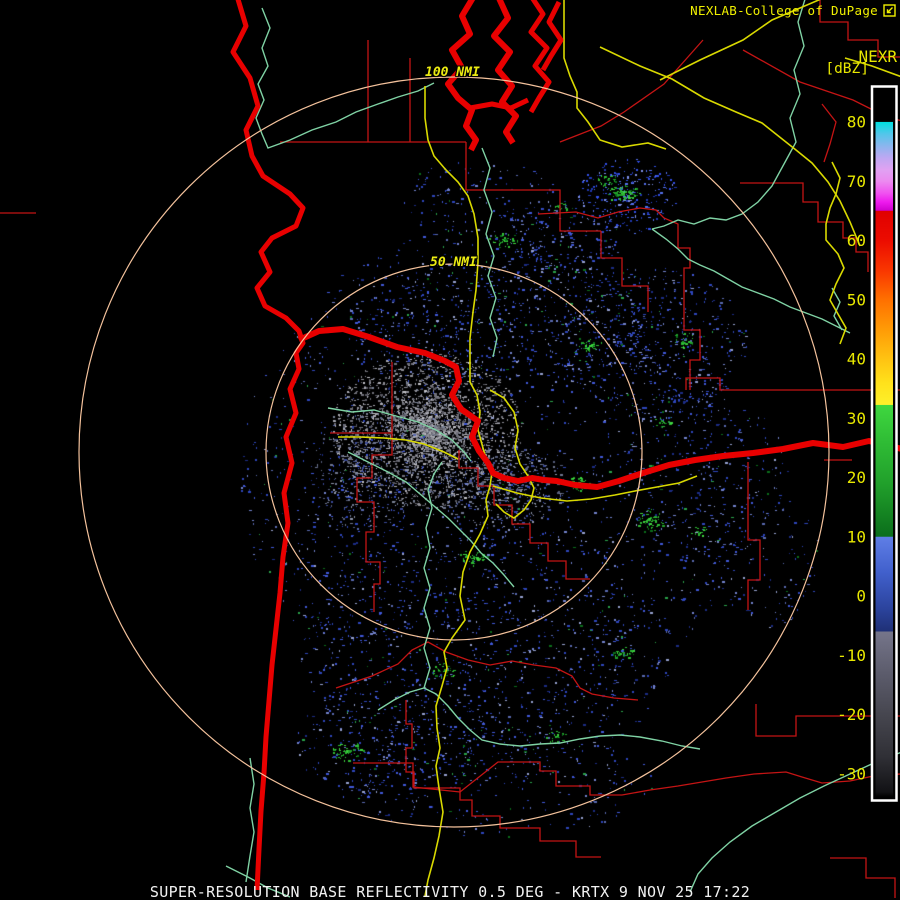 The height and width of the screenshot is (900, 900). What do you see at coordinates (856, 359) in the screenshot?
I see `colorbar-tick-40: 40` at bounding box center [856, 359].